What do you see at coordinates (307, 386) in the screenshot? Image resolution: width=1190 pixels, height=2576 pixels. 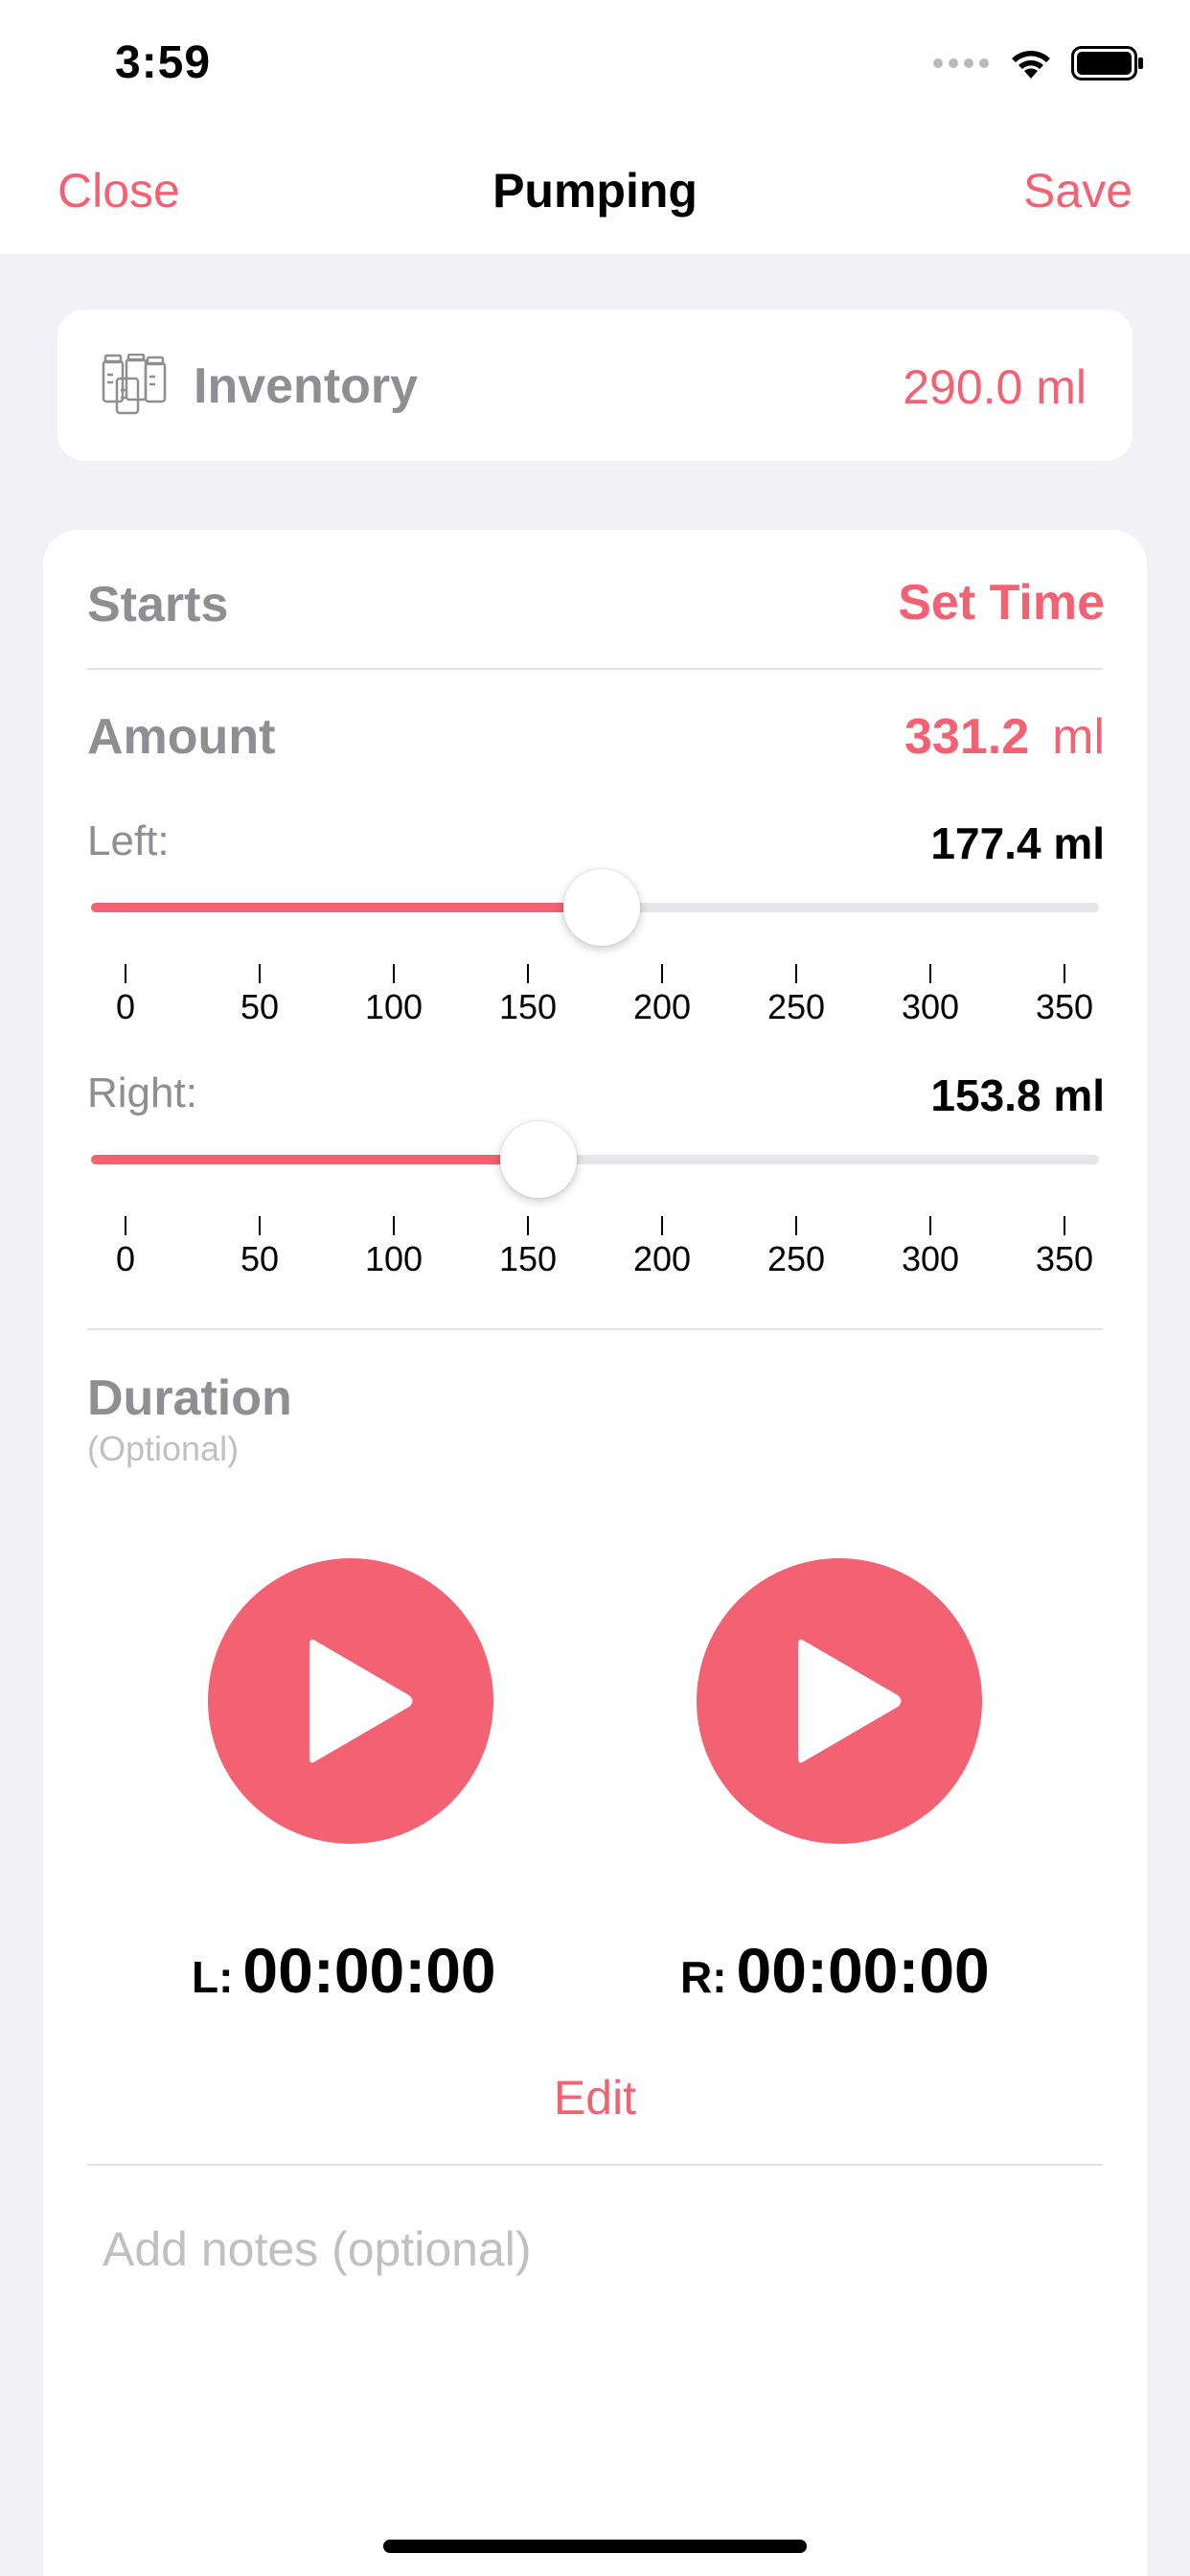 I see `inventory-label: Inventory` at bounding box center [307, 386].